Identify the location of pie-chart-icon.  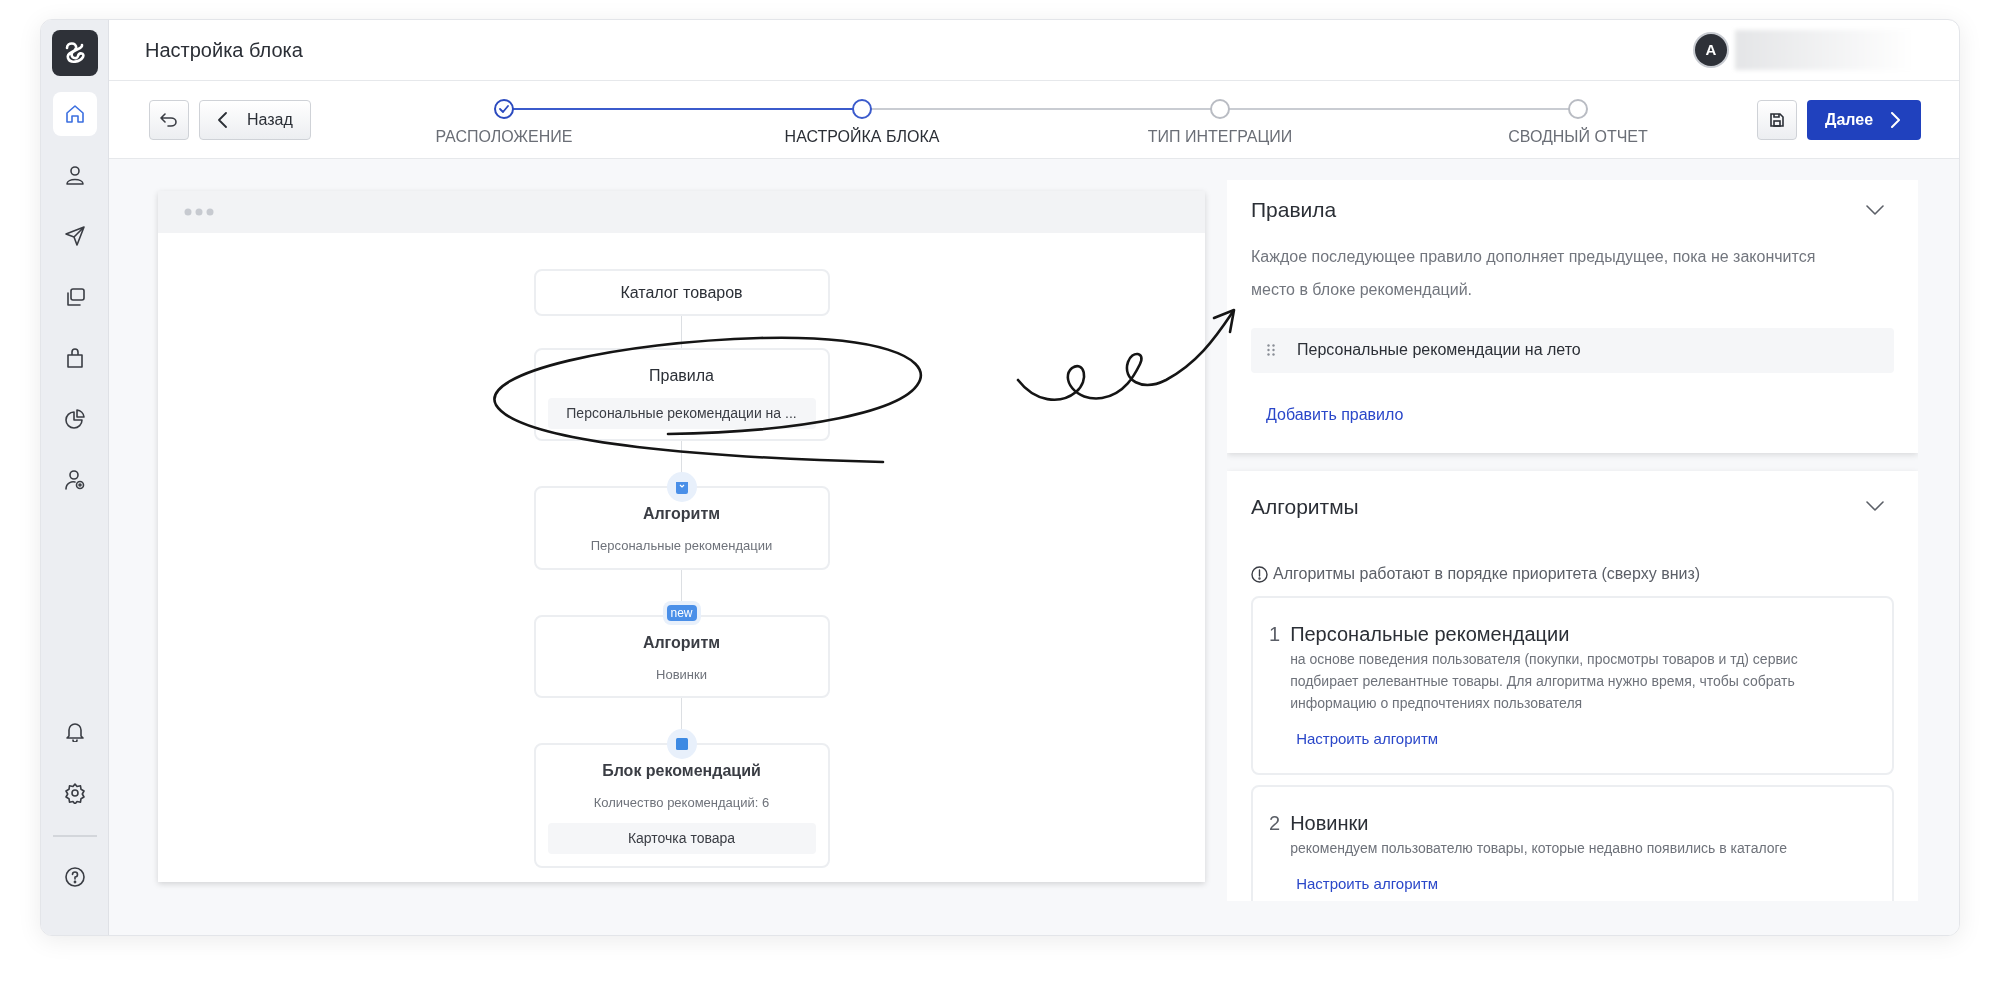
(74, 419).